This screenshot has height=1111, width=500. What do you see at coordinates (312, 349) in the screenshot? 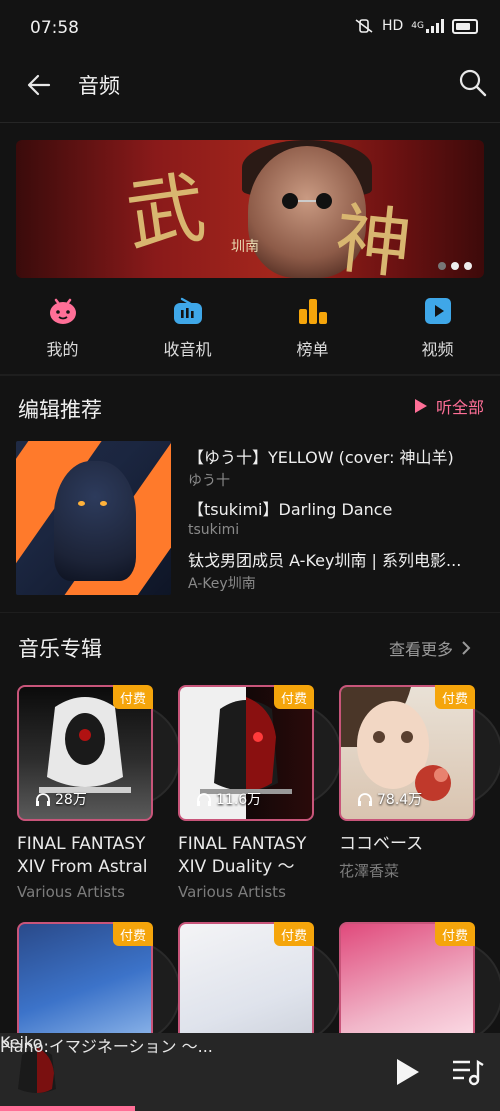
I see `nav-label-charts: 榜单` at bounding box center [312, 349].